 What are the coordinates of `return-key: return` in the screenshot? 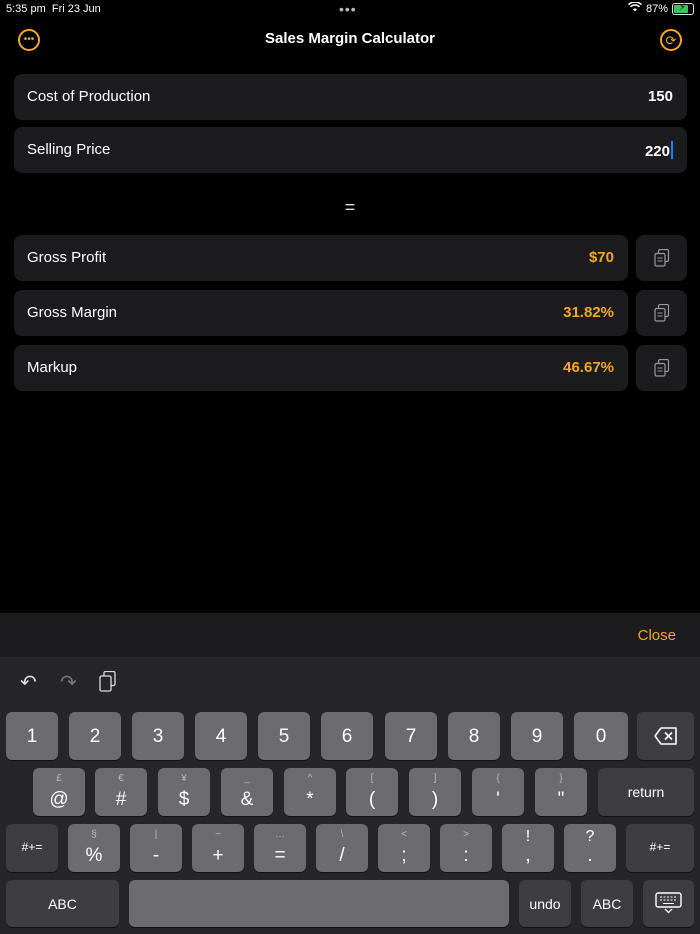 It's located at (646, 792).